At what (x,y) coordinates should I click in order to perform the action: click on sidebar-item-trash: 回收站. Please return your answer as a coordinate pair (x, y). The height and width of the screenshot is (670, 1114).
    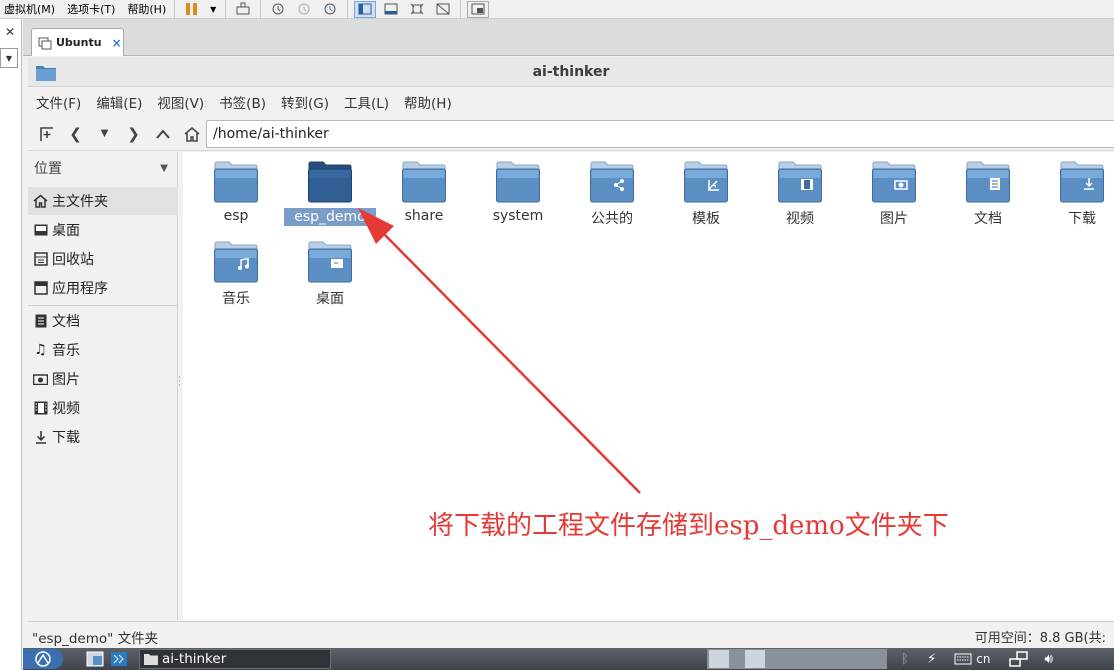
    Looking at the image, I should click on (103, 259).